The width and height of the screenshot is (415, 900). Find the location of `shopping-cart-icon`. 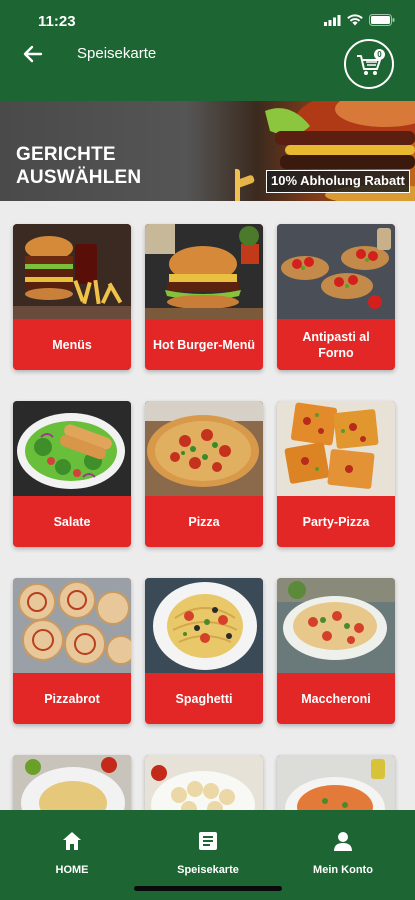

shopping-cart-icon is located at coordinates (369, 65).